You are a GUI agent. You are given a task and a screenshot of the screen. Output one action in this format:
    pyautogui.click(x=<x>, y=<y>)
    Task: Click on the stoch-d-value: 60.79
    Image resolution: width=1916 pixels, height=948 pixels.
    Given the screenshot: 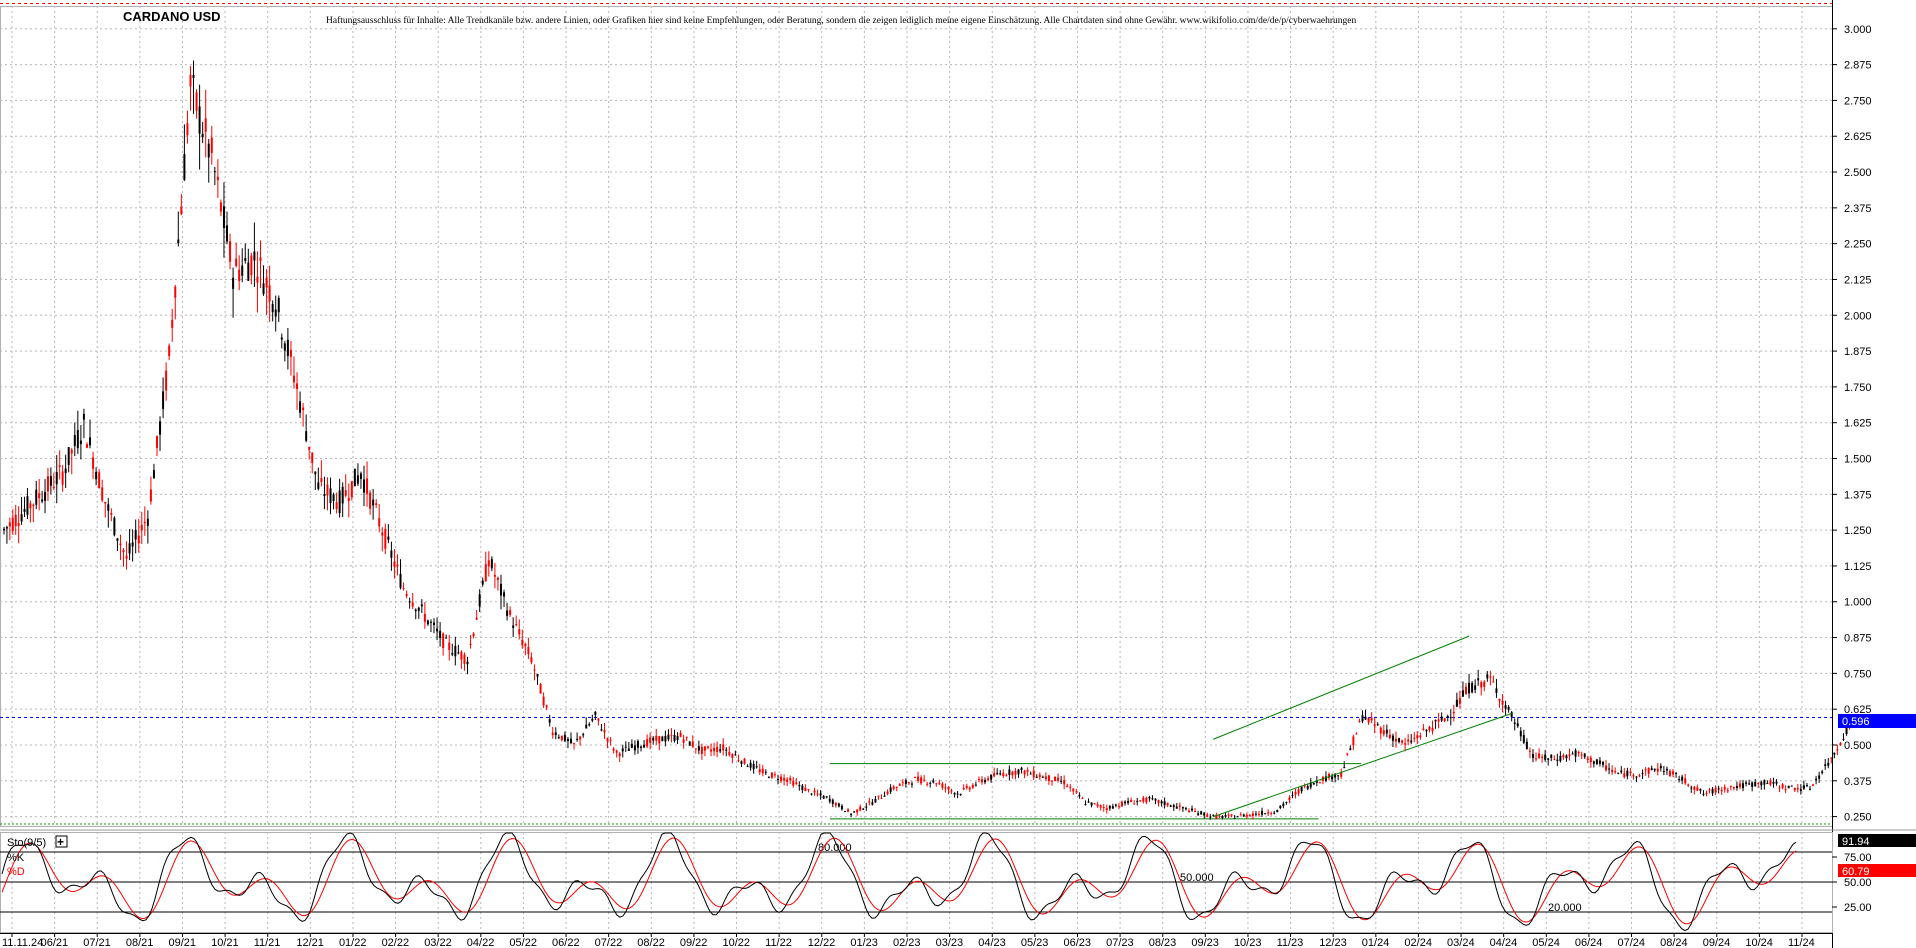 What is the action you would take?
    pyautogui.click(x=1856, y=872)
    